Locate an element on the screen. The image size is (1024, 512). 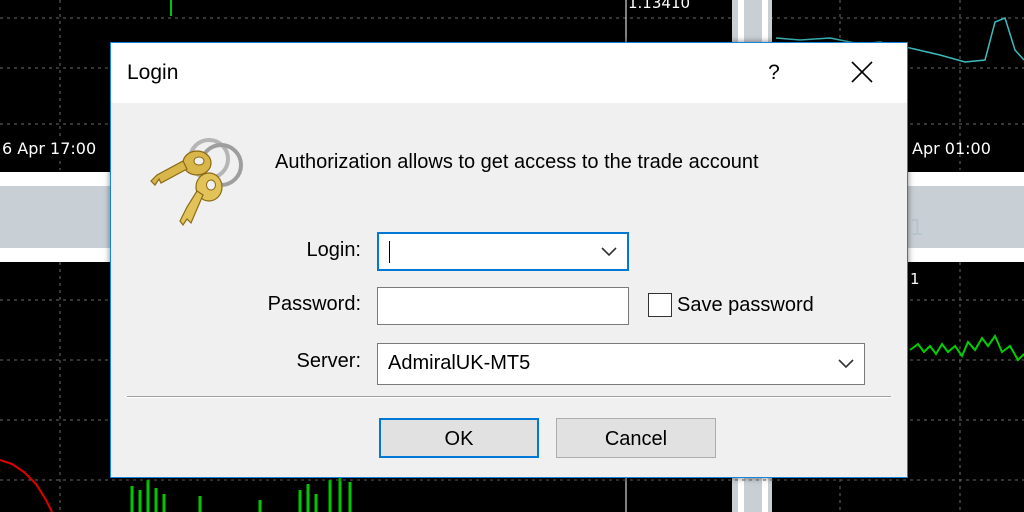
close-button is located at coordinates (862, 72).